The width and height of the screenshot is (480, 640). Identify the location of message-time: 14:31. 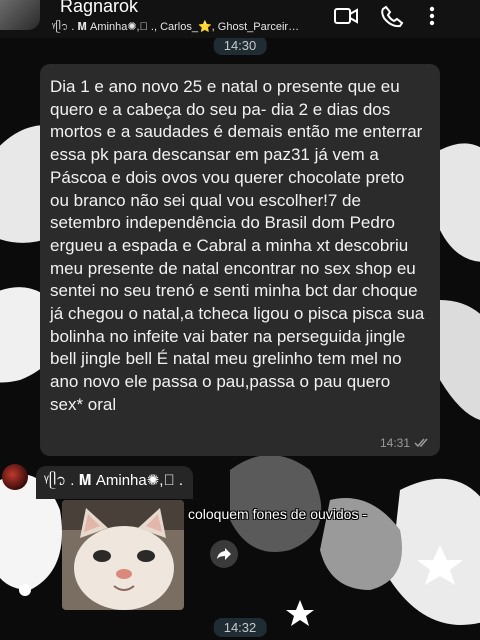
(394, 443).